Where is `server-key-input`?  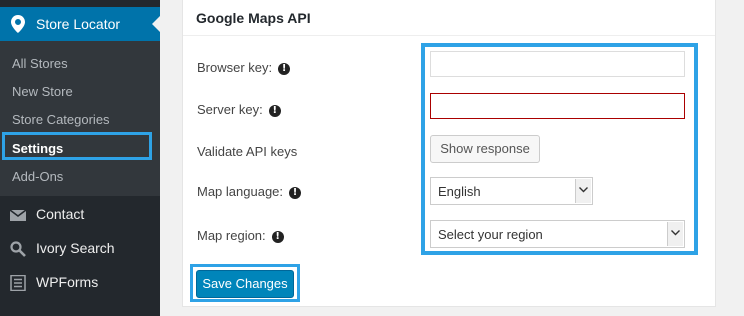
server-key-input is located at coordinates (557, 106).